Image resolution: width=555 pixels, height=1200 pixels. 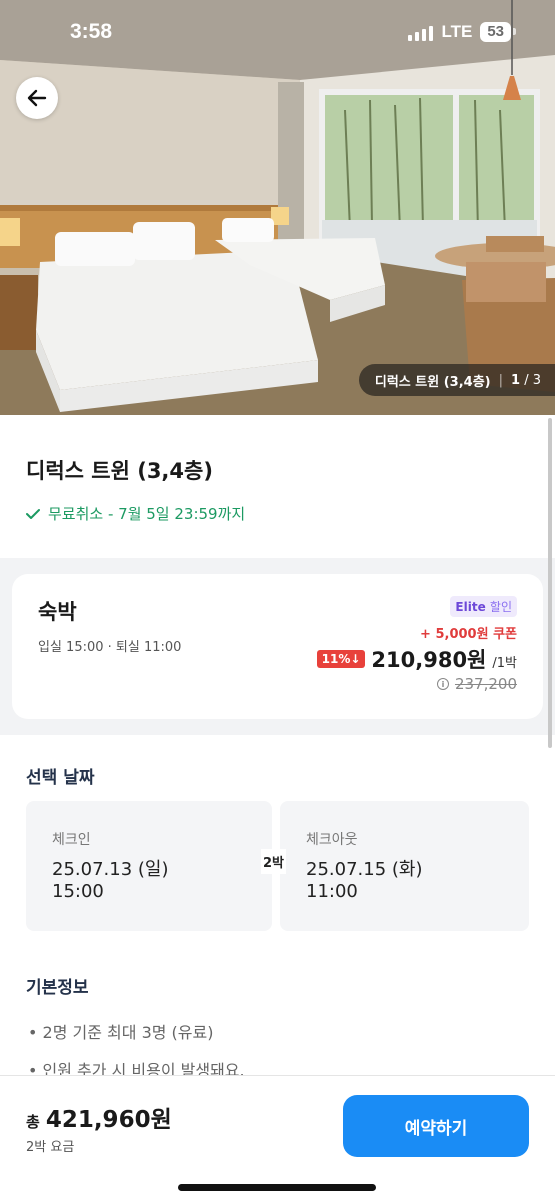 What do you see at coordinates (57, 988) in the screenshot?
I see `basic-info-title: 기본정보` at bounding box center [57, 988].